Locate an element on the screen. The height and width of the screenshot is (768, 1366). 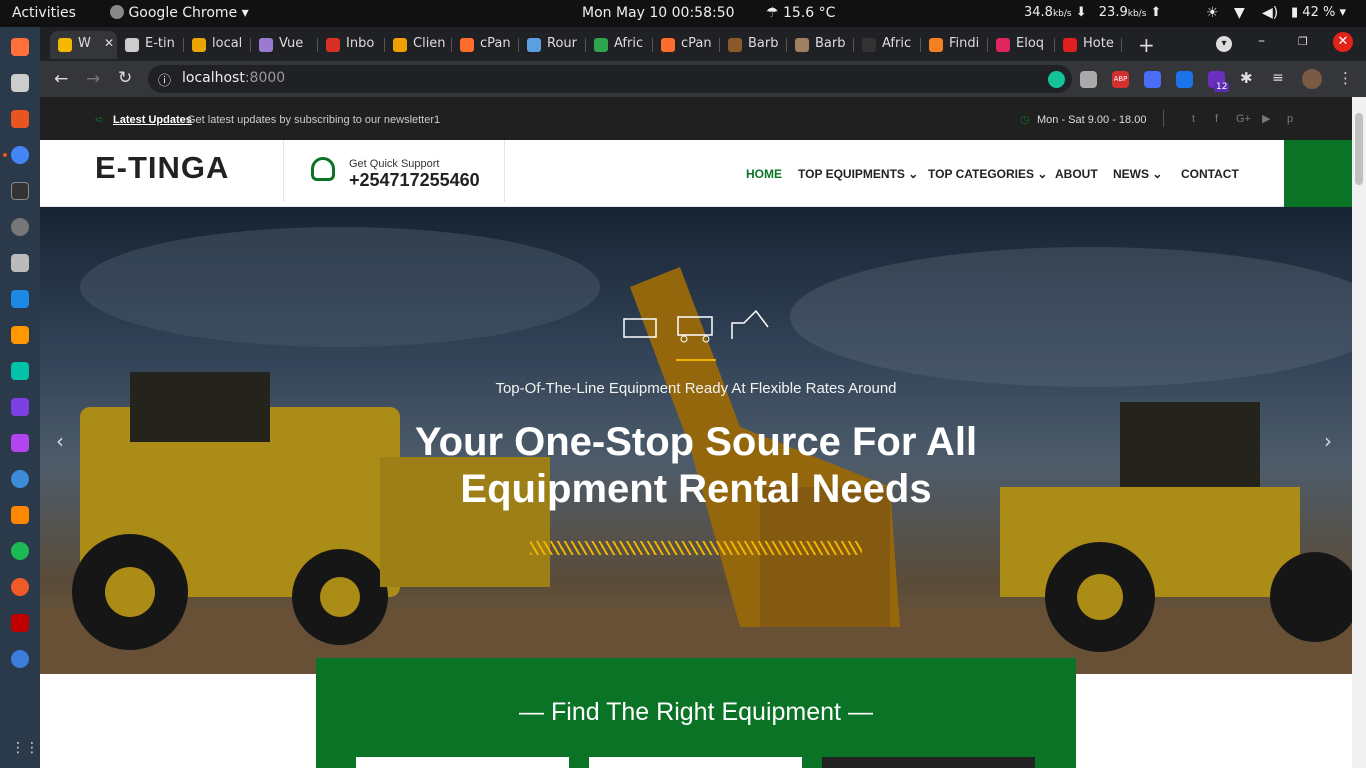
category-select is located at coordinates (695, 762).